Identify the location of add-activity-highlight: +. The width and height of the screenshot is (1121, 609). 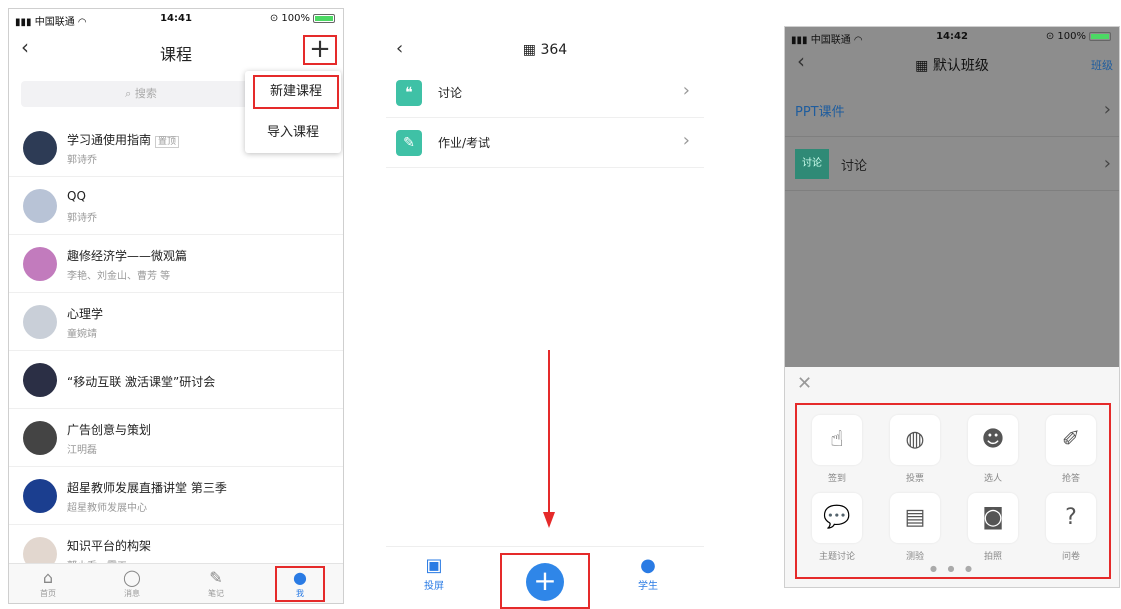
(545, 581).